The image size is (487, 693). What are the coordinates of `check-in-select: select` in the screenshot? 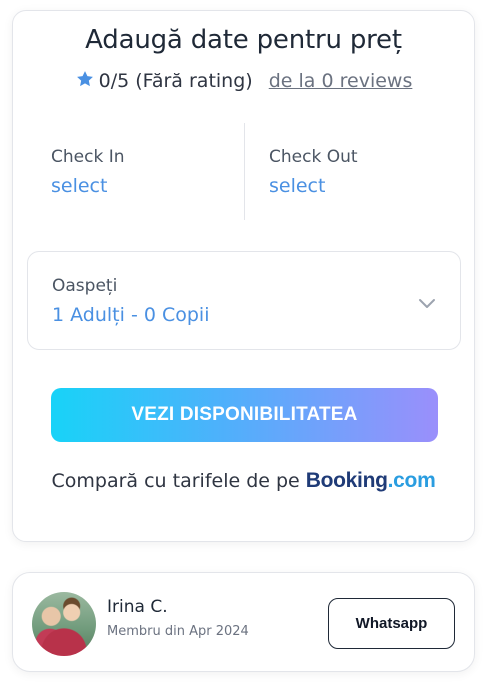 It's located at (79, 186).